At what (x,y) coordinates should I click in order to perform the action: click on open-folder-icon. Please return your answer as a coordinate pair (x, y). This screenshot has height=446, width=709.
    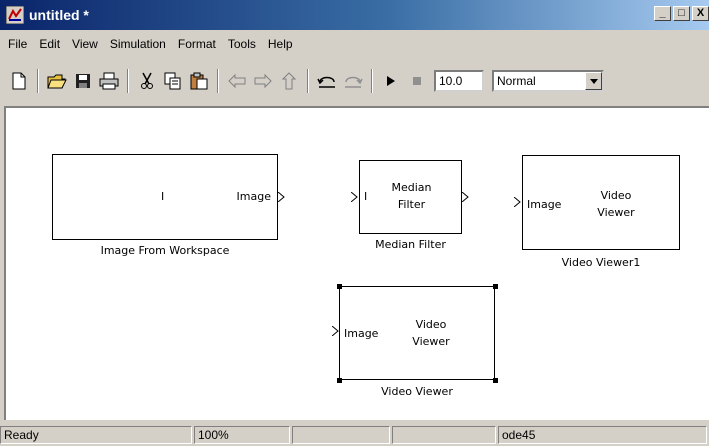
    Looking at the image, I should click on (57, 81).